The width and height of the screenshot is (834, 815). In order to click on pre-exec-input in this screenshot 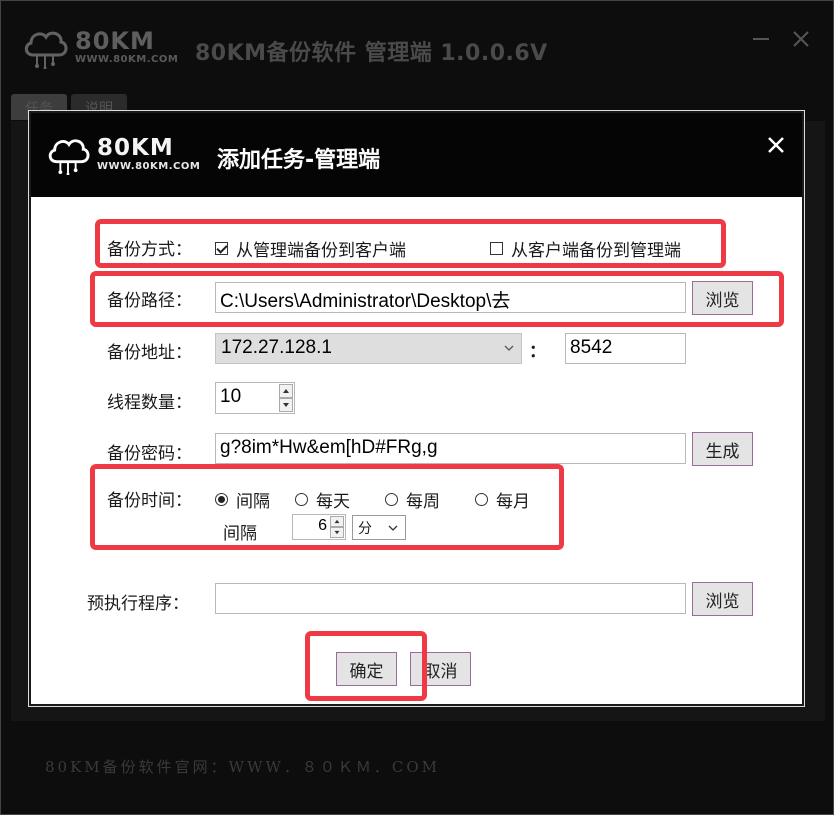, I will do `click(450, 598)`.